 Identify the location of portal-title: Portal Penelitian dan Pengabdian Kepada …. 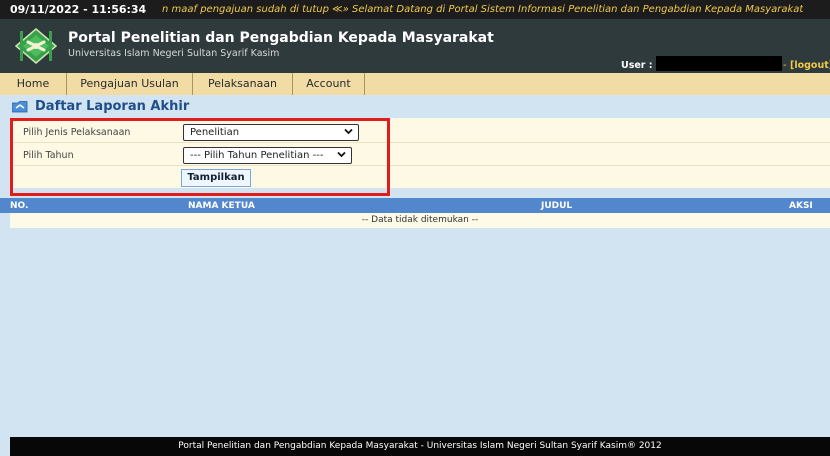
(281, 38).